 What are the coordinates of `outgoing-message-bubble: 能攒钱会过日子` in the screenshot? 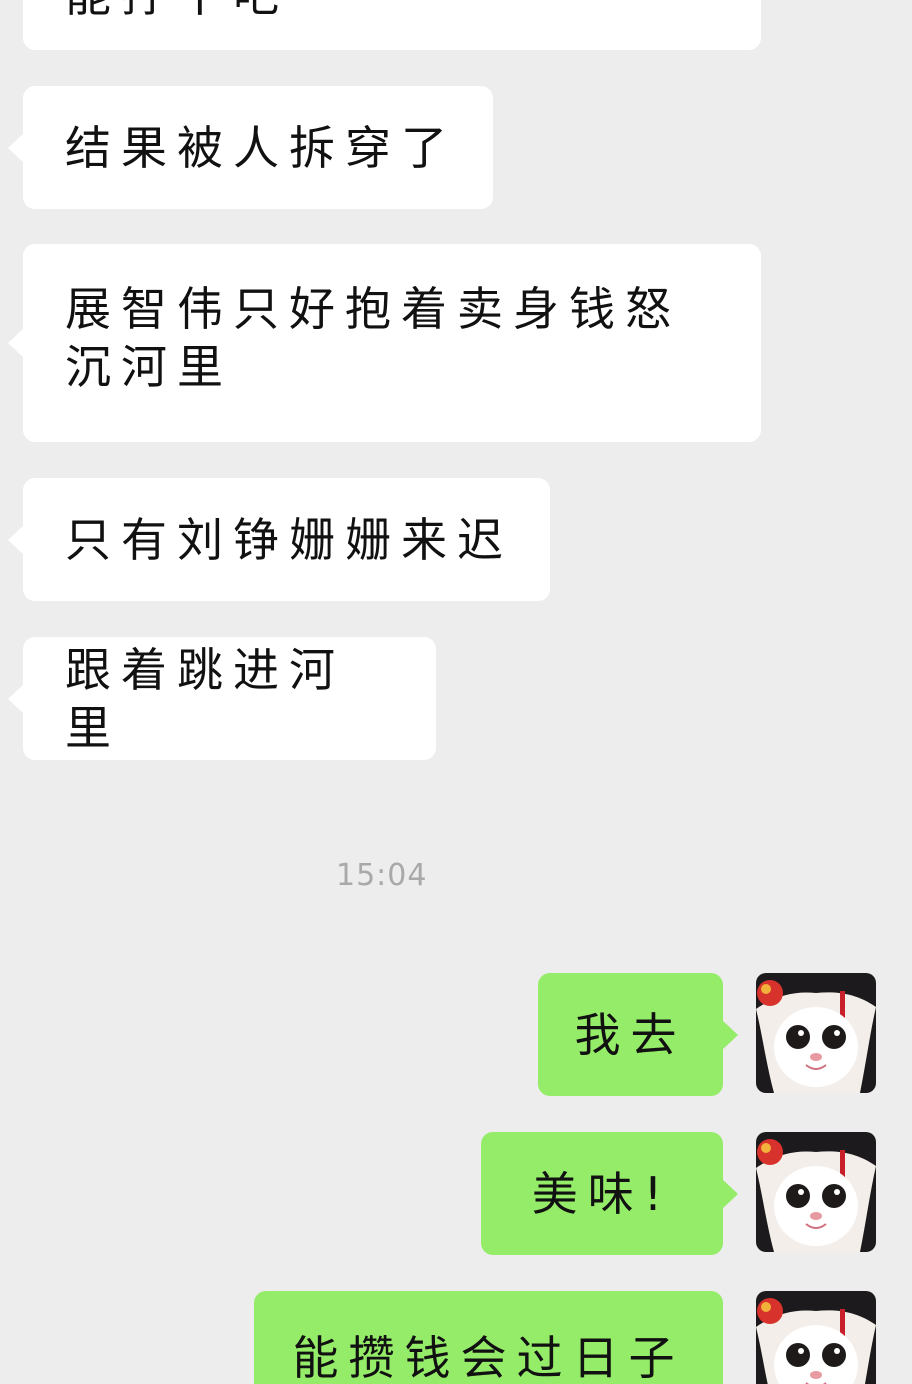 It's located at (488, 1337).